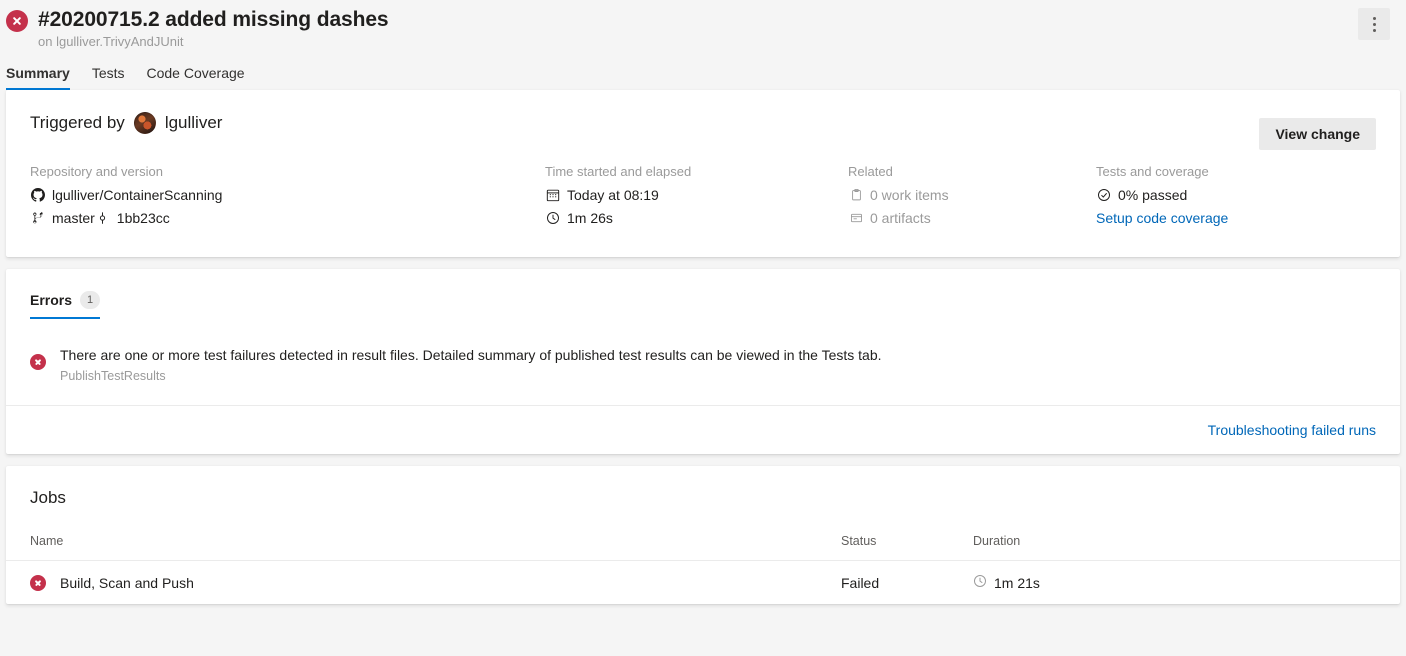  What do you see at coordinates (972, 195) in the screenshot?
I see `work-items-row: 0 work items` at bounding box center [972, 195].